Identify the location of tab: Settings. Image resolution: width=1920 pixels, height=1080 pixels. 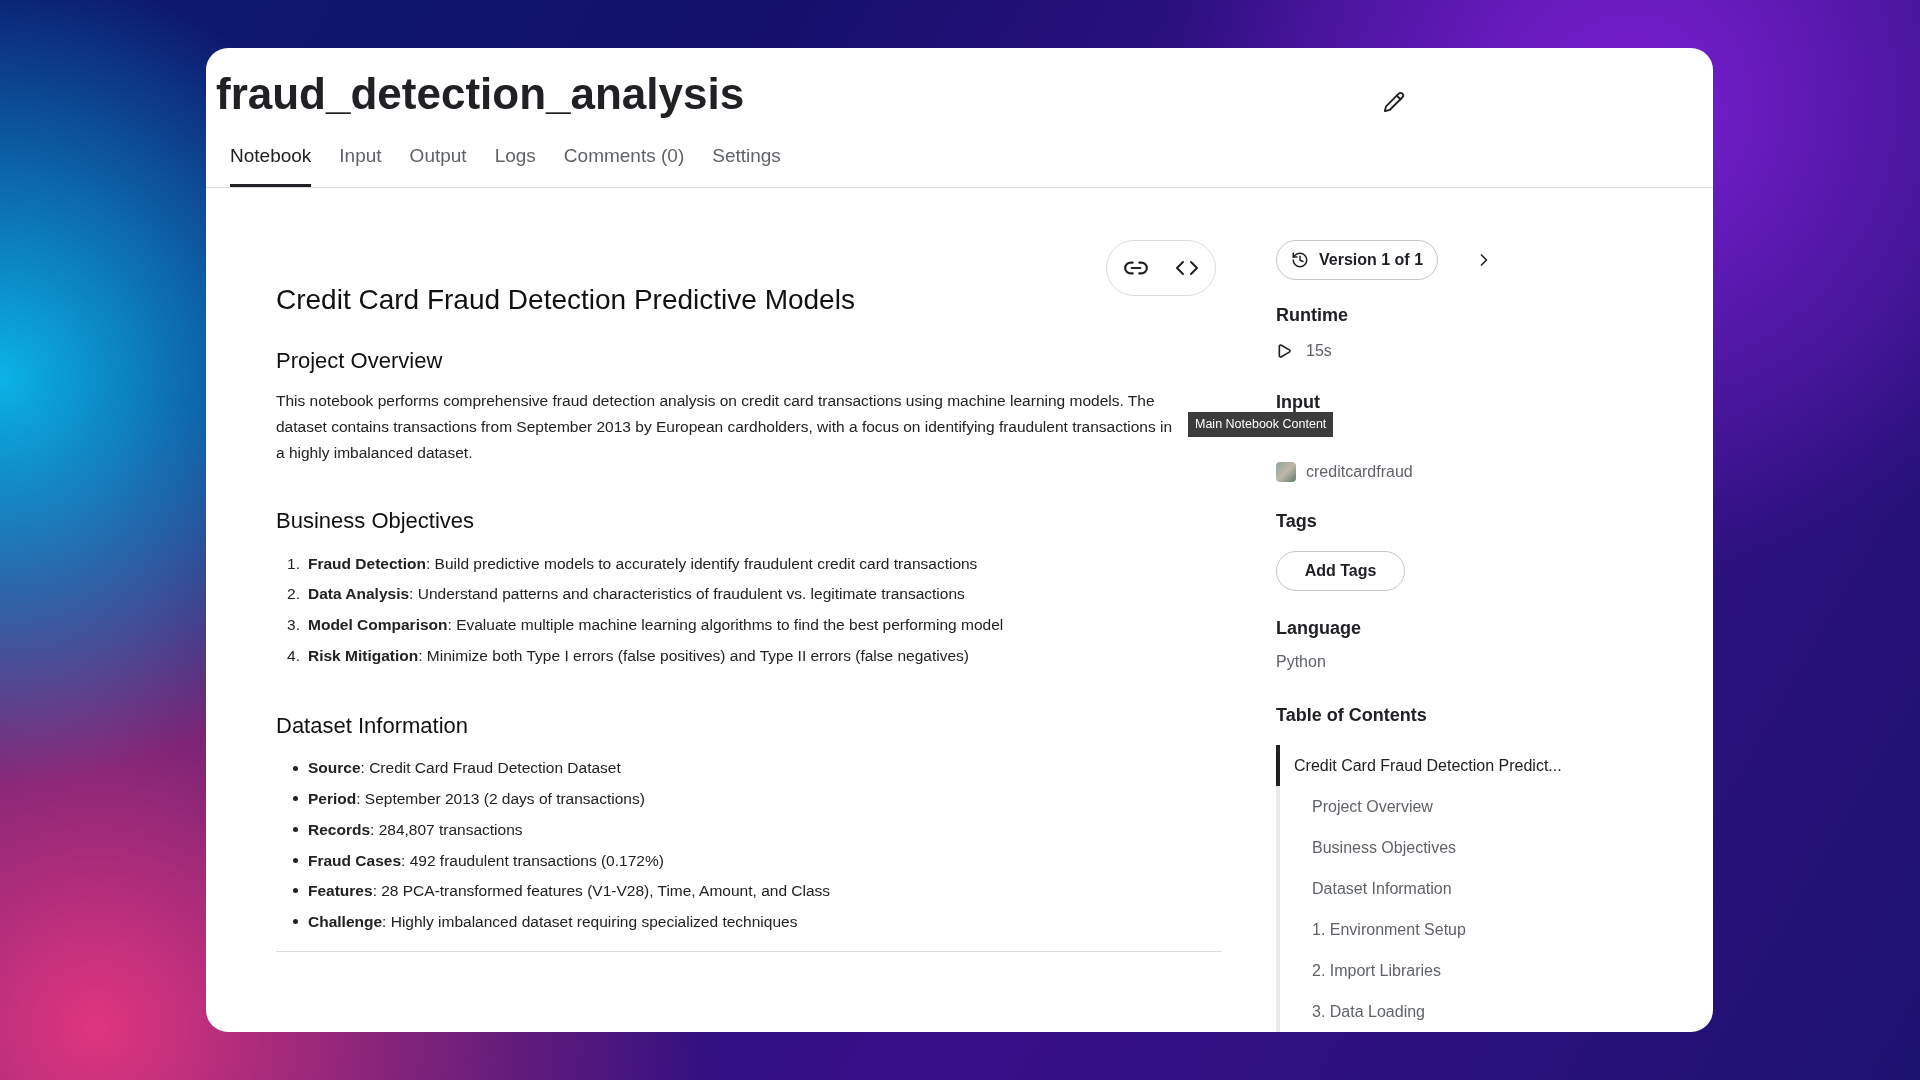
(746, 164).